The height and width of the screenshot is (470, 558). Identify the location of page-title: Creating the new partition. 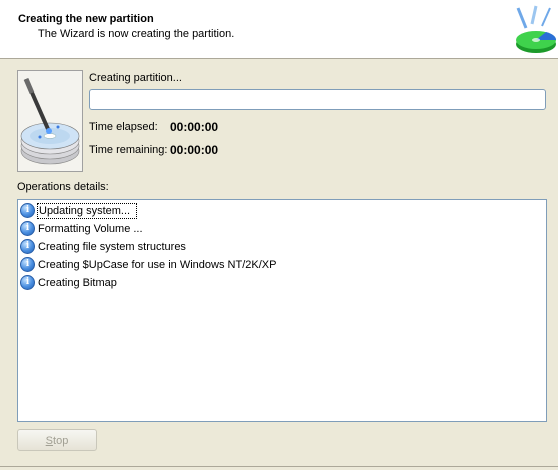
(86, 19).